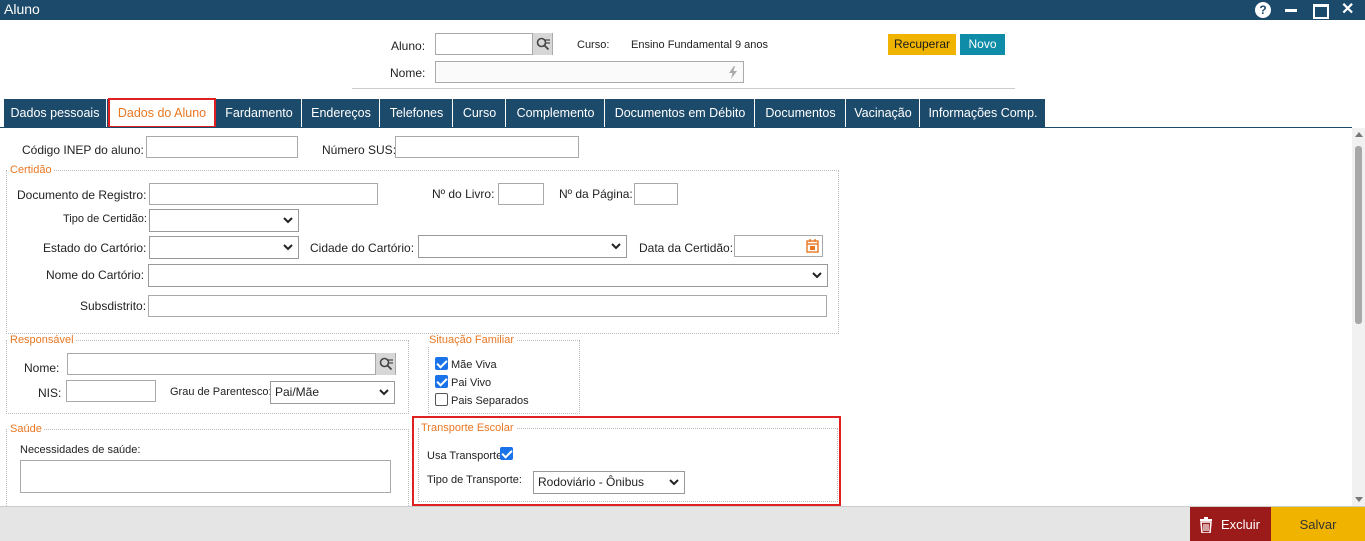 The width and height of the screenshot is (1365, 541). I want to click on salvar-button: Salvar, so click(1318, 524).